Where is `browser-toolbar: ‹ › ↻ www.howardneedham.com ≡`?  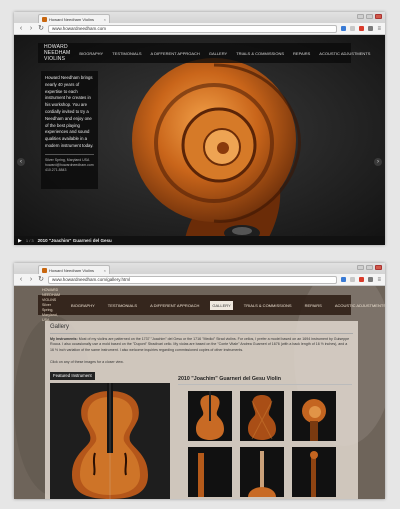
browser-toolbar: ‹ › ↻ www.howardneedham.com ≡ is located at coordinates (199, 29).